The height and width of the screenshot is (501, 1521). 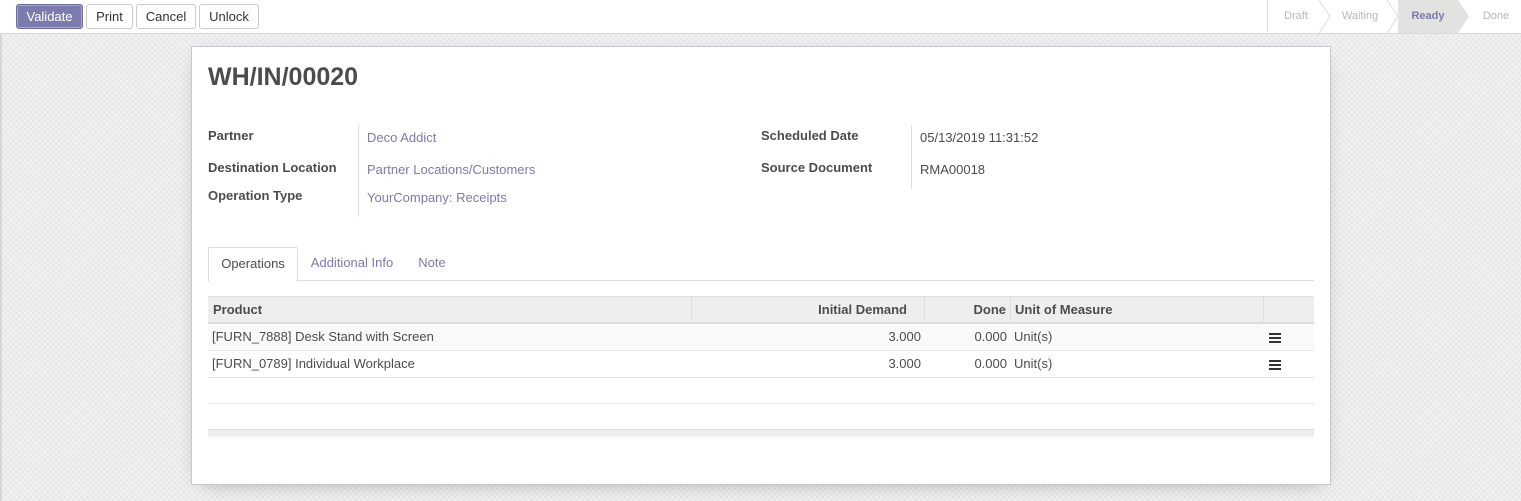 What do you see at coordinates (1296, 16) in the screenshot?
I see `stage-draft: Draft` at bounding box center [1296, 16].